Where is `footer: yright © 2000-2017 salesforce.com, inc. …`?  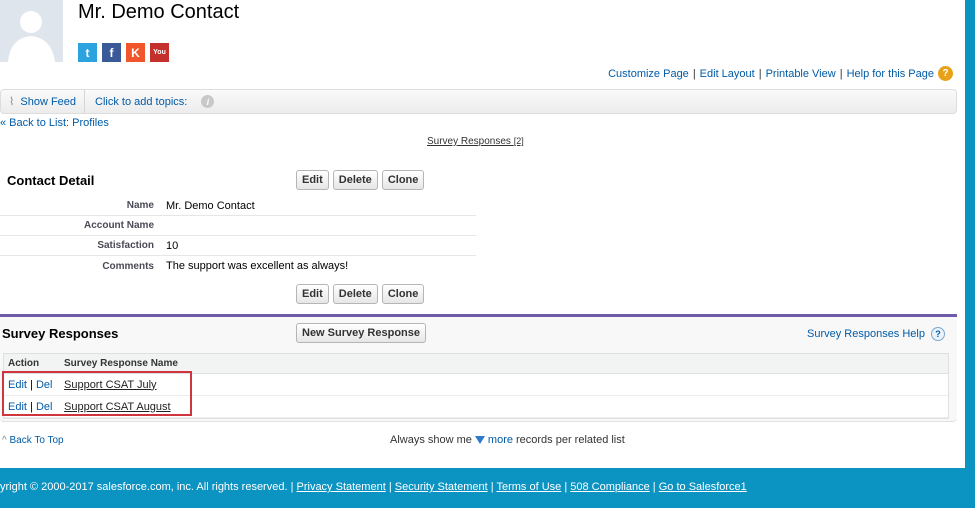 footer: yright © 2000-2017 salesforce.com, inc. … is located at coordinates (373, 487).